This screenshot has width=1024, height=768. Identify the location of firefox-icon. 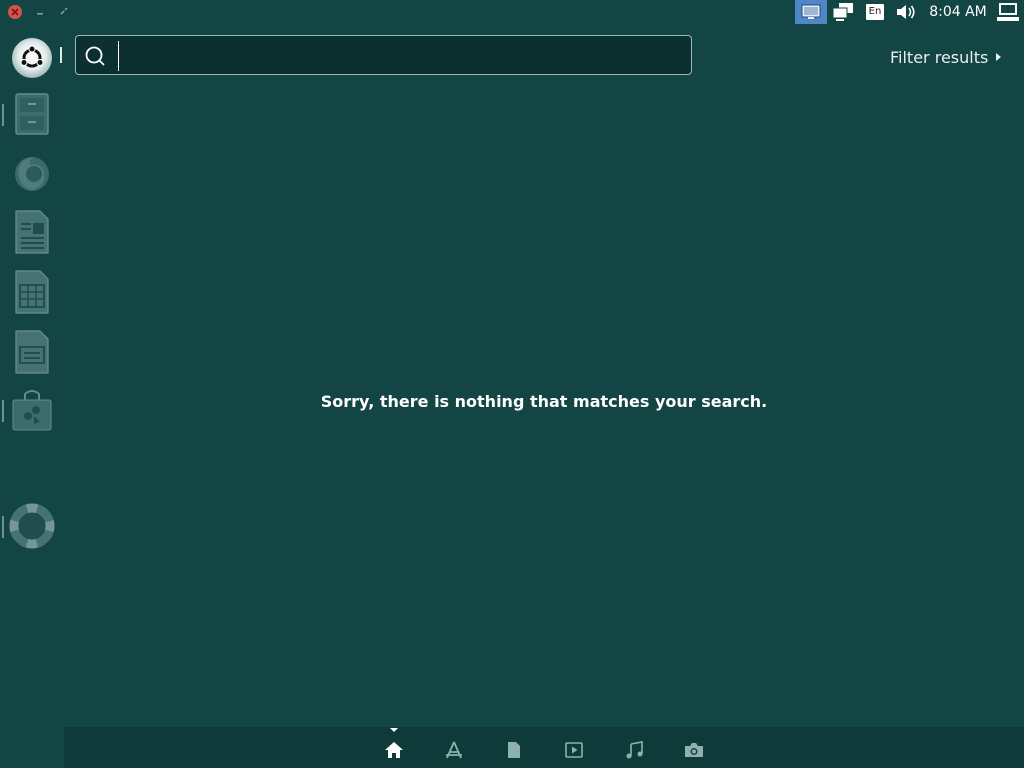
(32, 174).